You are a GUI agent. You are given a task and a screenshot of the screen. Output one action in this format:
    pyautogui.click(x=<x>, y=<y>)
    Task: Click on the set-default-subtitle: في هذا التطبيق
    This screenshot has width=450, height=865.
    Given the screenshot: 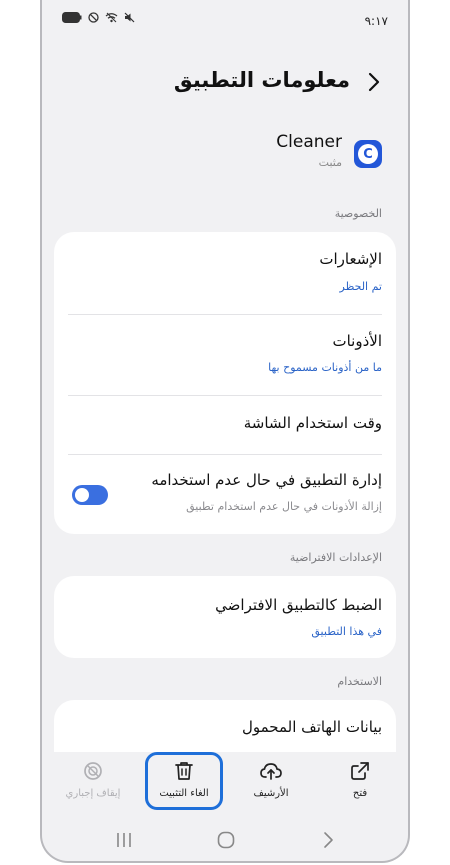 What is the action you would take?
    pyautogui.click(x=346, y=631)
    